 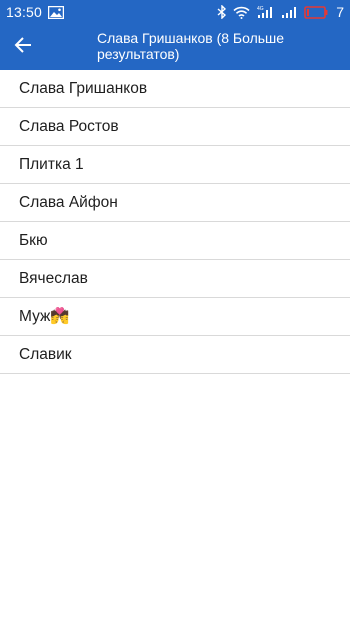 I want to click on list-item: Бкю, so click(x=175, y=241).